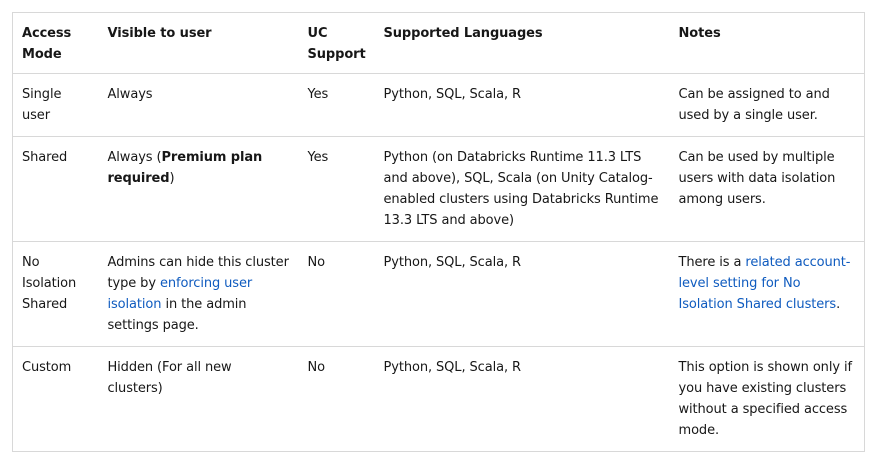  Describe the element at coordinates (838, 304) in the screenshot. I see `notes-text-end: .` at that location.